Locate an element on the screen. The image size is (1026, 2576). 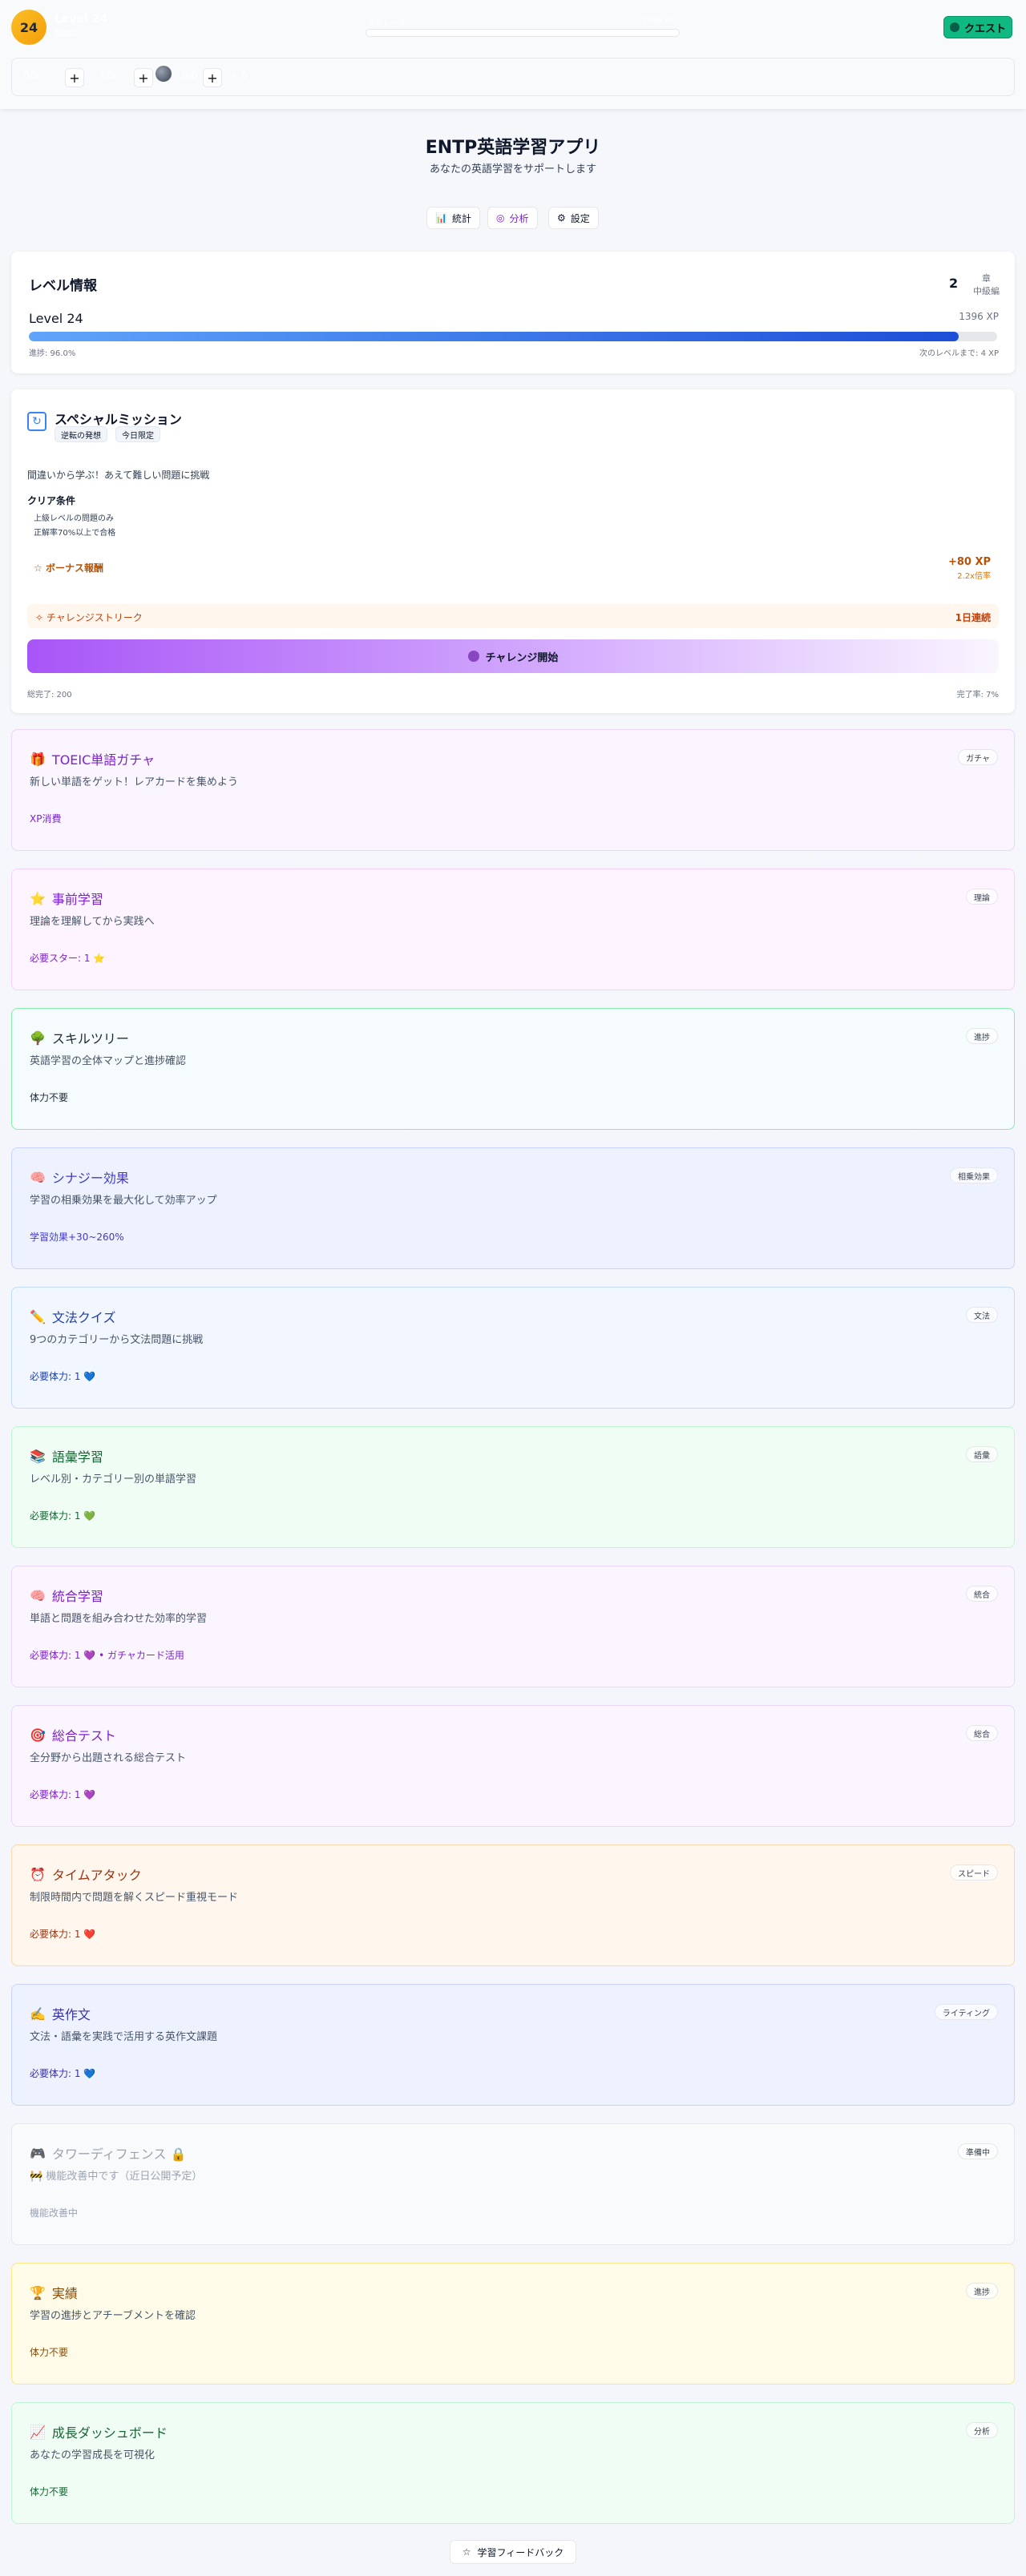
feature-icon: ⏰ is located at coordinates (38, 1874).